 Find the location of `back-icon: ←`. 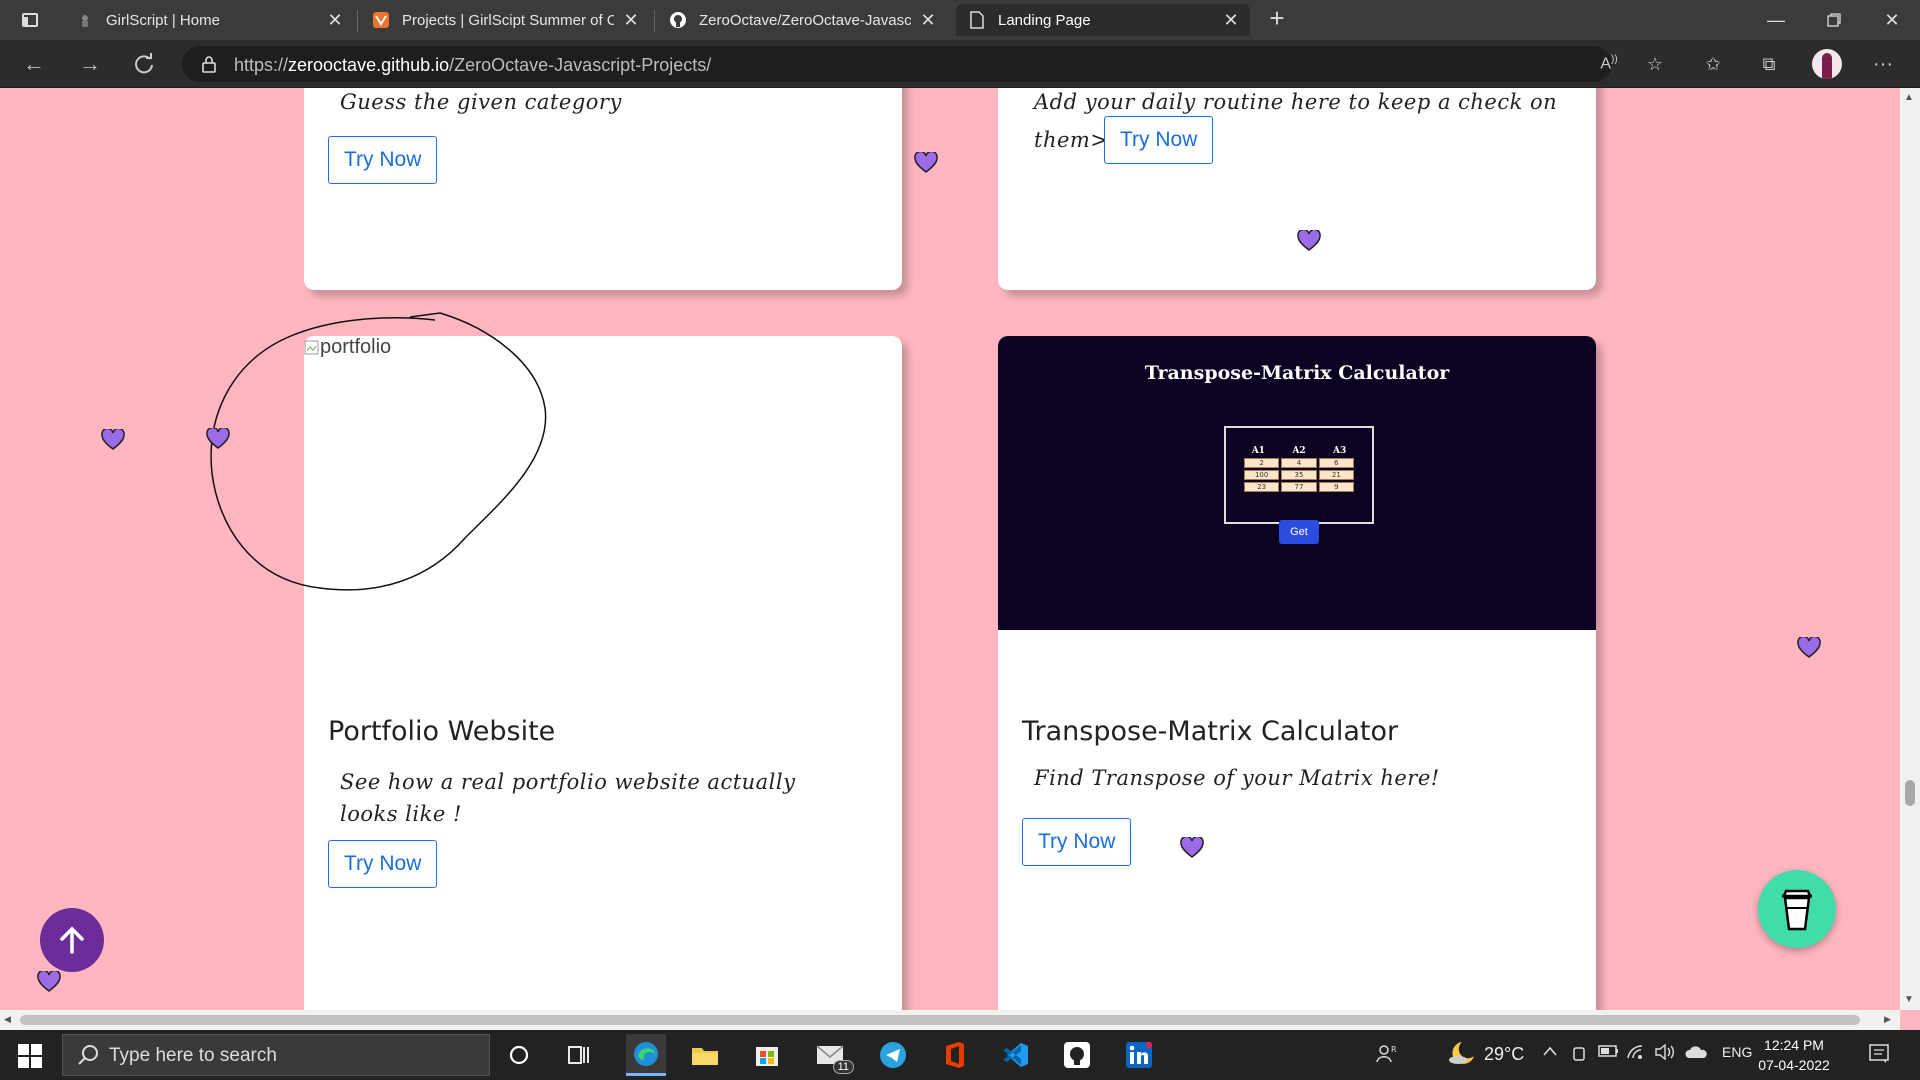

back-icon: ← is located at coordinates (34, 64).